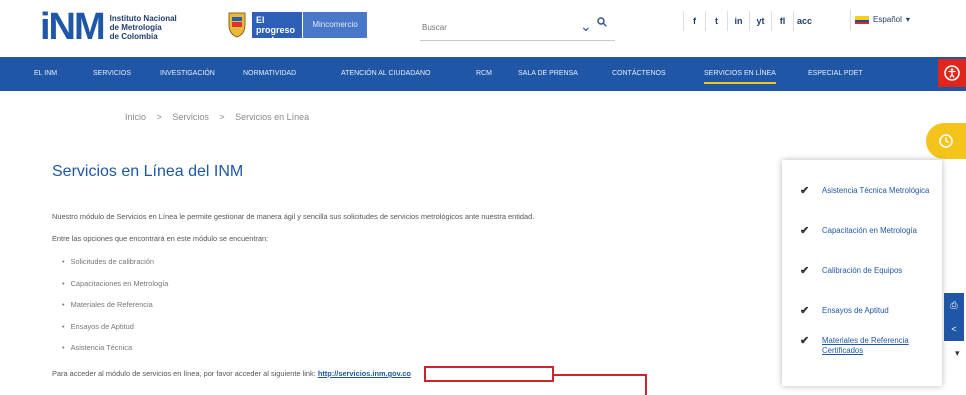  I want to click on clock-icon, so click(946, 141).